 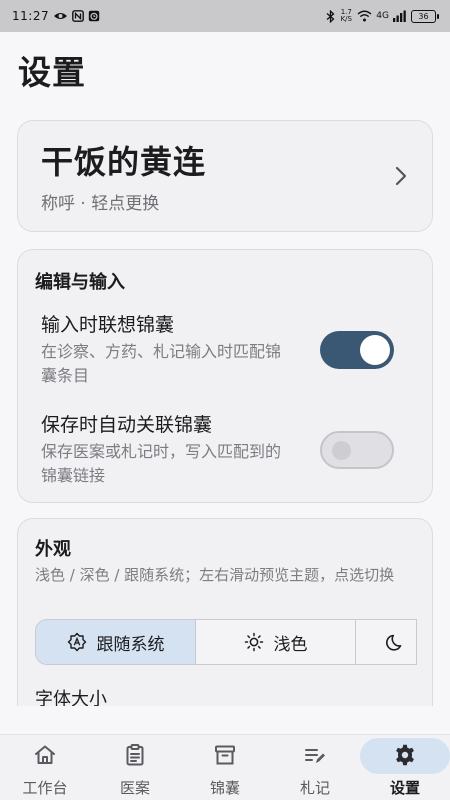 I want to click on note-icon, so click(x=315, y=756).